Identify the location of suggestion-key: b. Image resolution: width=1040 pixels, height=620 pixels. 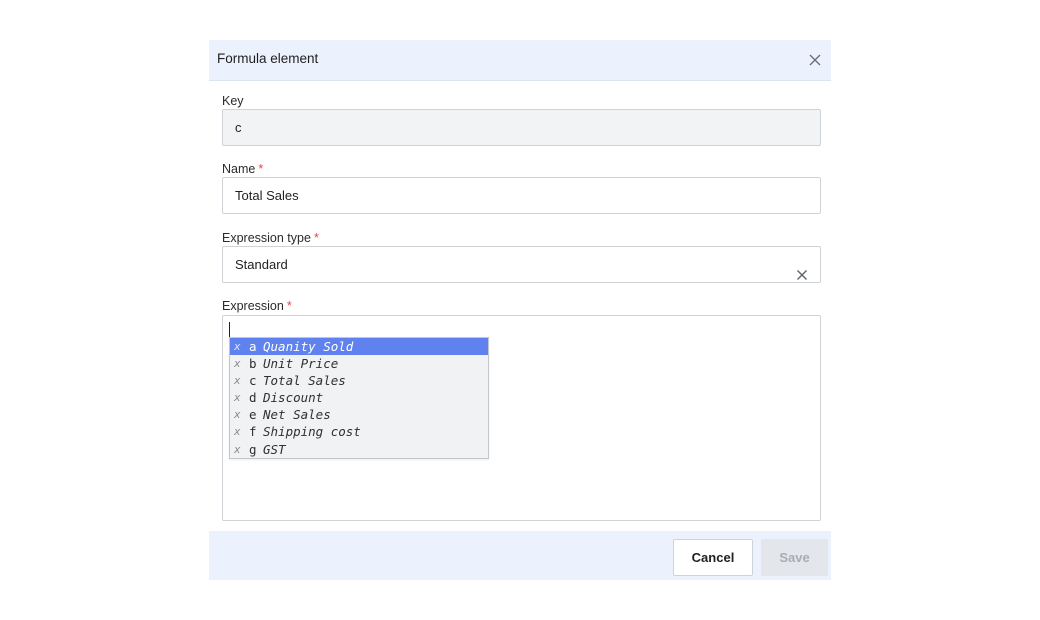
(253, 364).